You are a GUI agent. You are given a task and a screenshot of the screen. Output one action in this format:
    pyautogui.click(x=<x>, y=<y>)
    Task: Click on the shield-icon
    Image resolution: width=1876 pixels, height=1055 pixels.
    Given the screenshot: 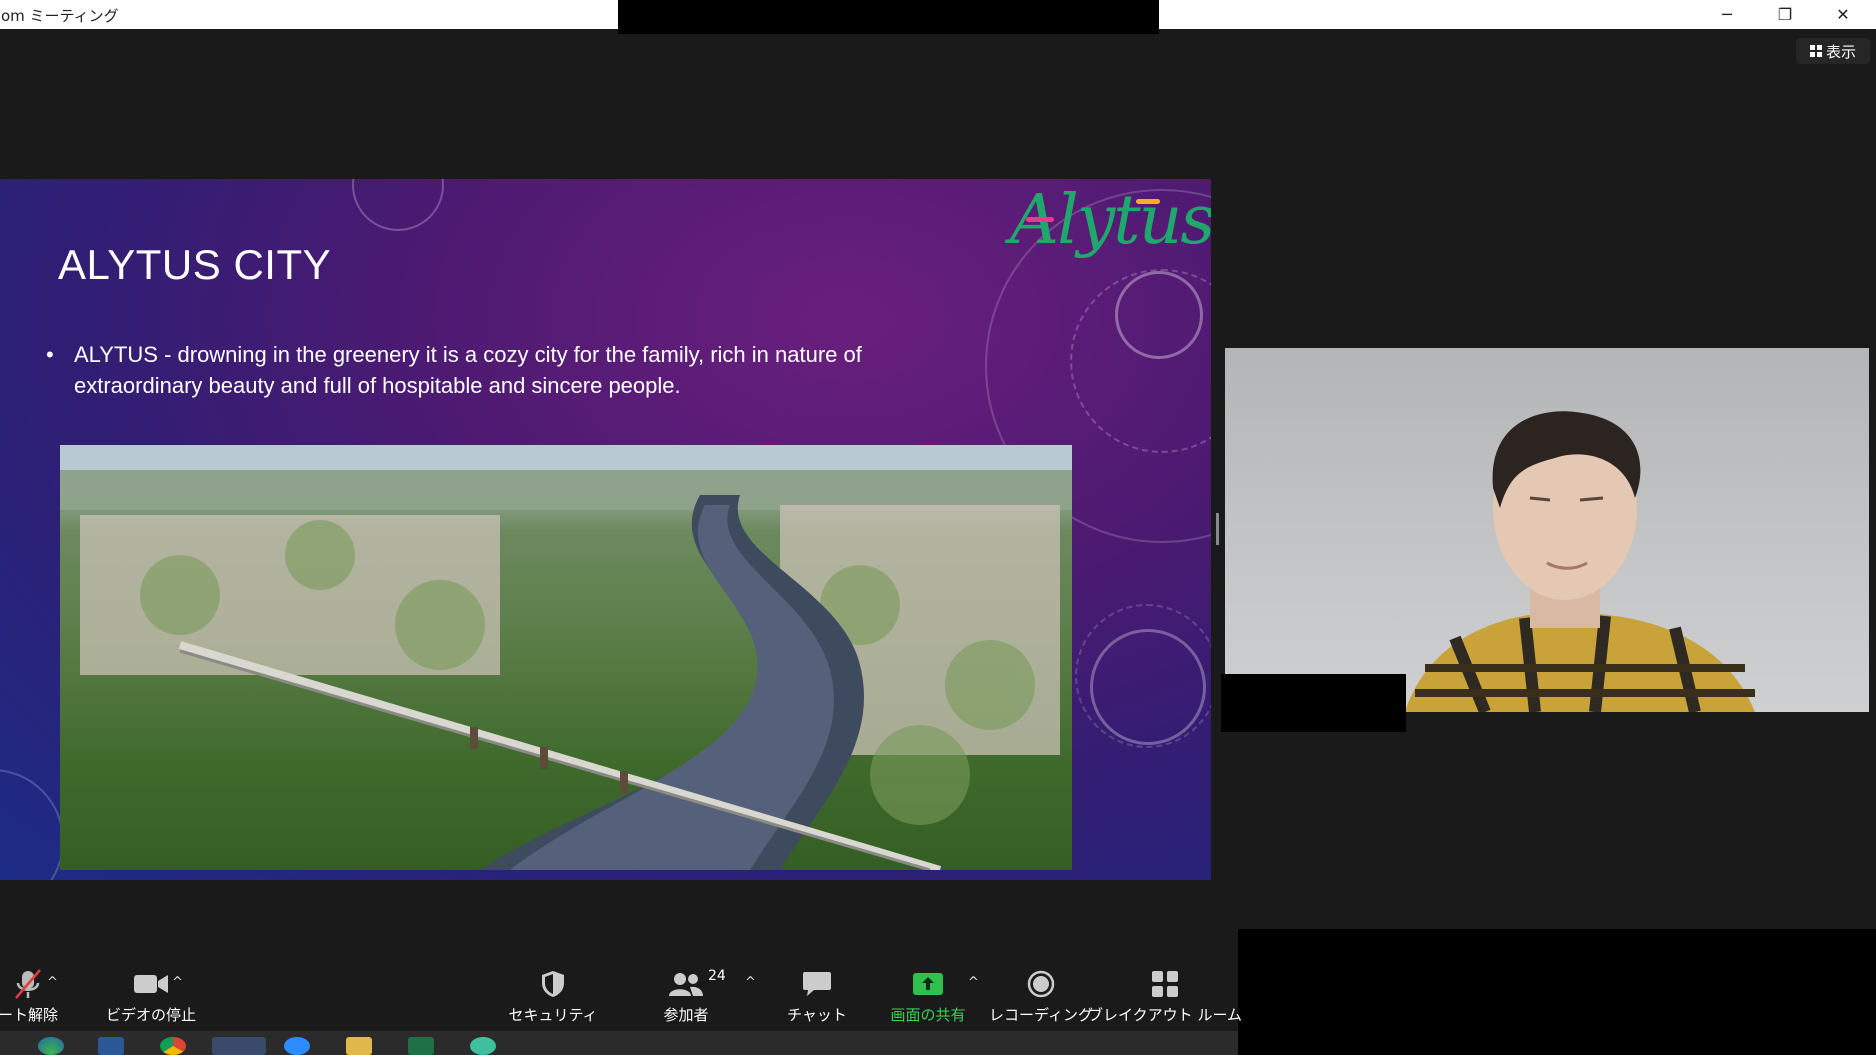 What is the action you would take?
    pyautogui.click(x=553, y=984)
    